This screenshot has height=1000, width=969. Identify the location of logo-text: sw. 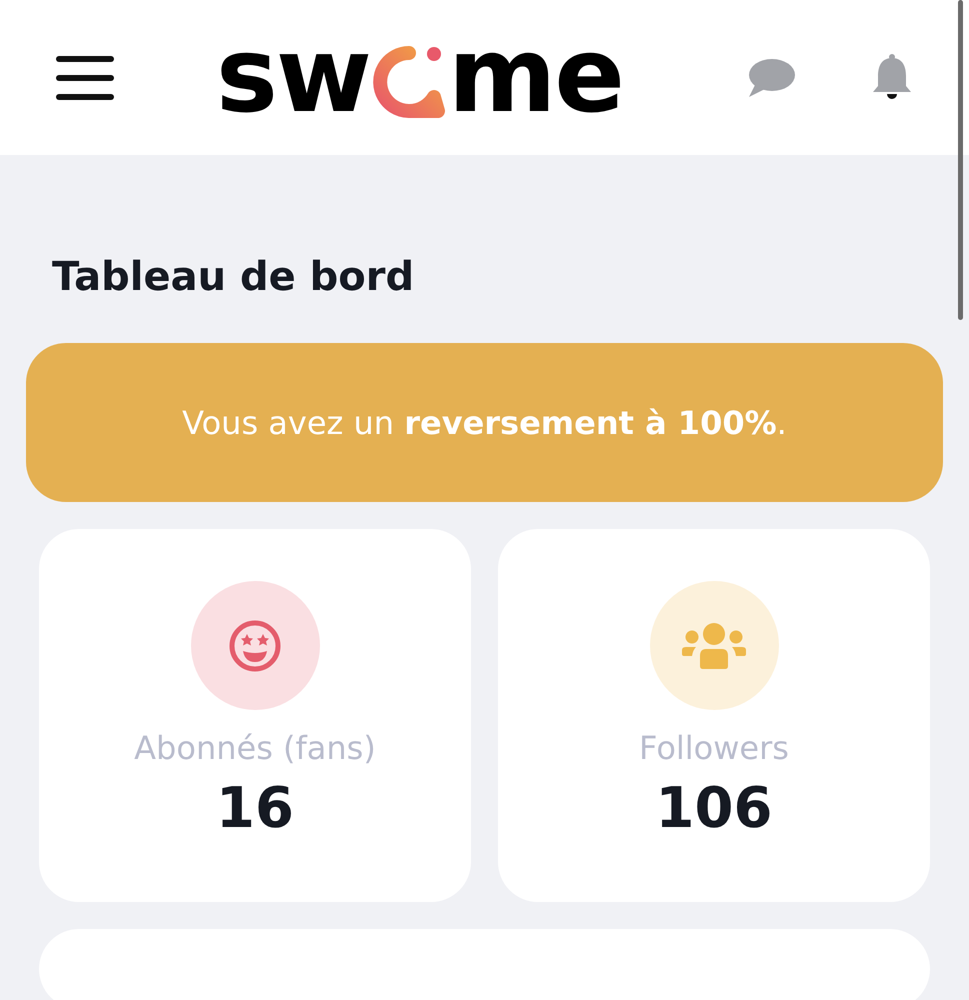
(293, 74).